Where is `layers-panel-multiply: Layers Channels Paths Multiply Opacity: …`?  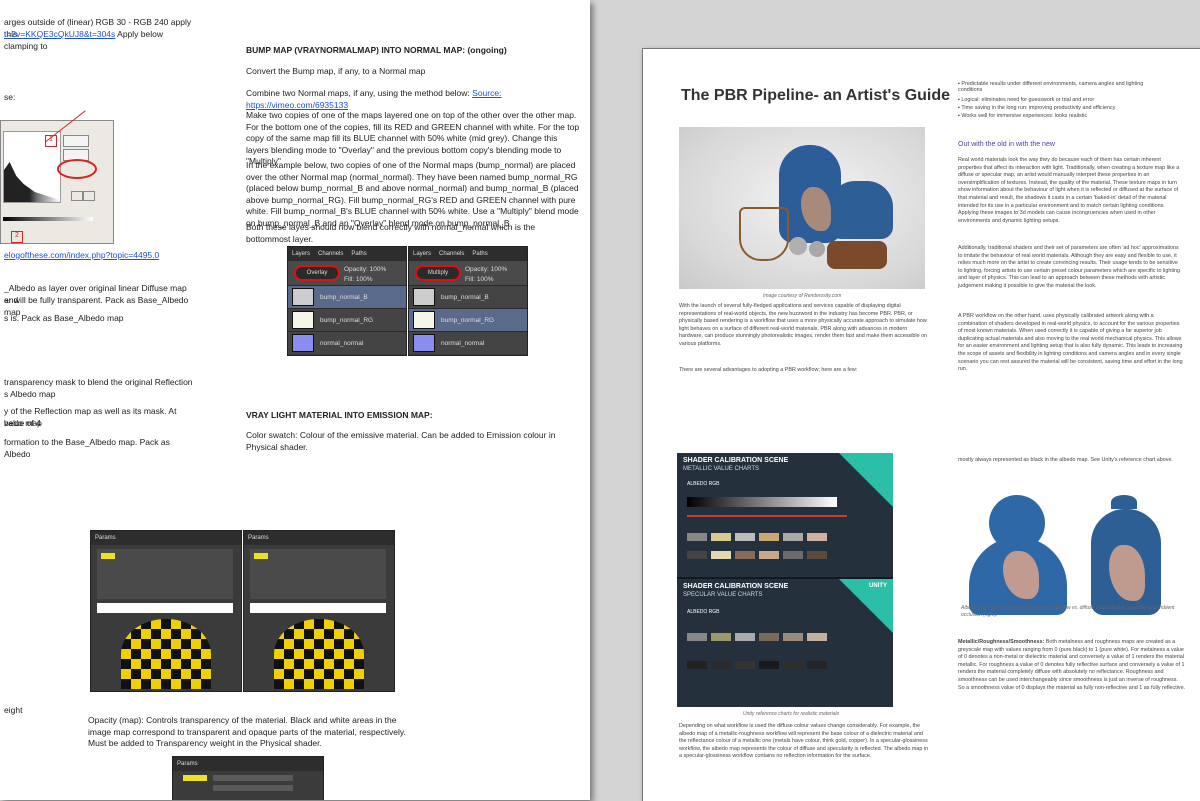
layers-panel-multiply: Layers Channels Paths Multiply Opacity: … is located at coordinates (468, 301).